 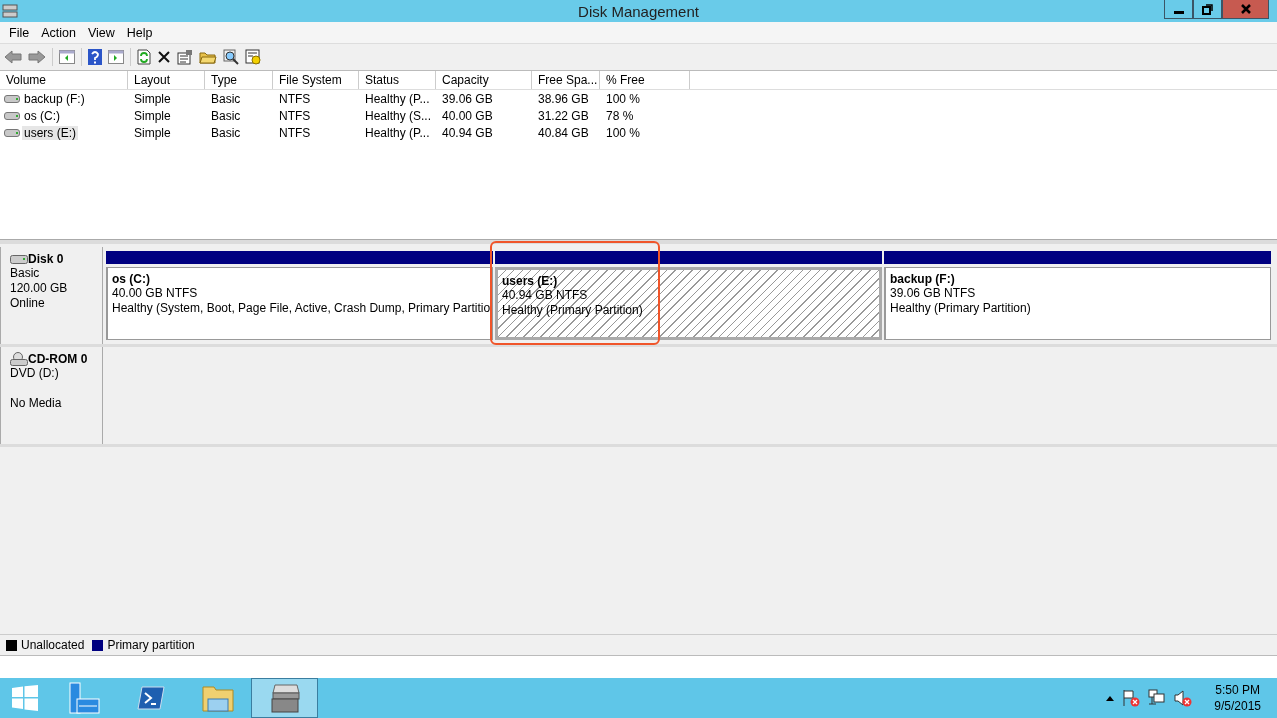 What do you see at coordinates (155, 293) in the screenshot?
I see `partition-size: 40.00 GB NTFS` at bounding box center [155, 293].